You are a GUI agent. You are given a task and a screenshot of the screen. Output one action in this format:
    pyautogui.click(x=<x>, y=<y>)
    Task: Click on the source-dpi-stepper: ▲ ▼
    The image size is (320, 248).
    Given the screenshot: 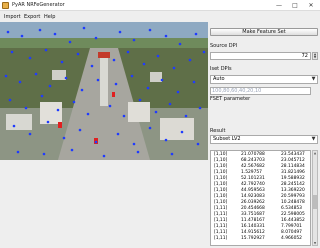 What is the action you would take?
    pyautogui.click(x=315, y=56)
    